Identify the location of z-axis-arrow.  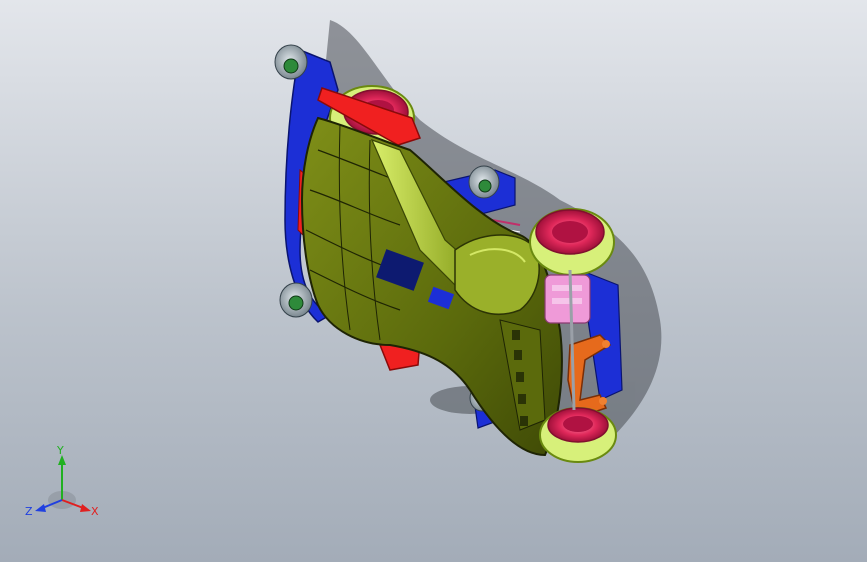
(40, 508).